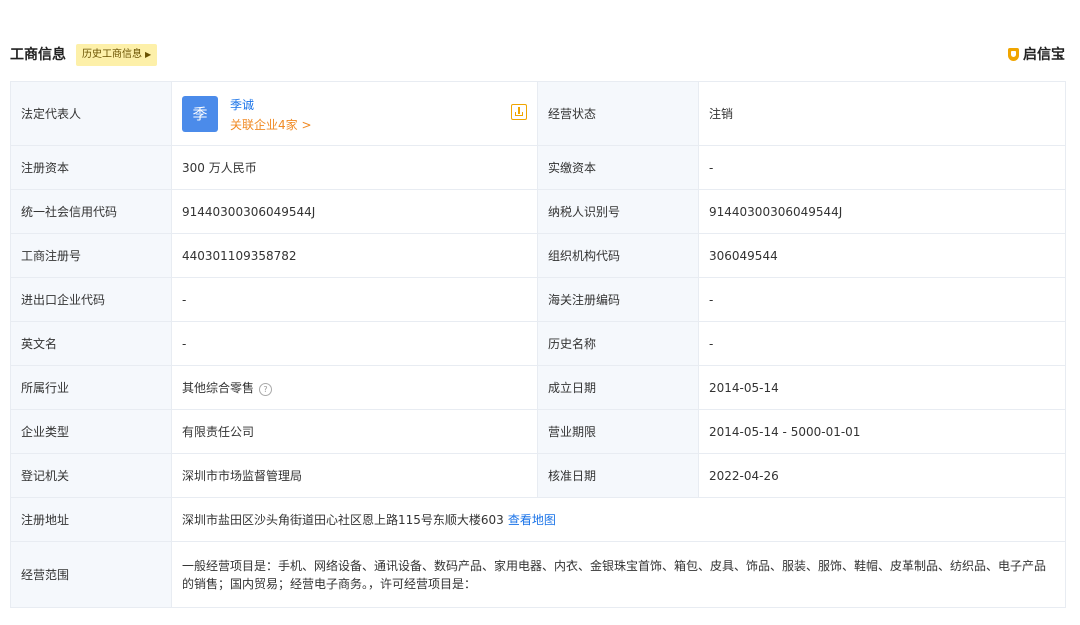 The width and height of the screenshot is (1080, 625). What do you see at coordinates (355, 114) in the screenshot?
I see `legal-rep-cell: 季 季诚 关联企业4家 >` at bounding box center [355, 114].